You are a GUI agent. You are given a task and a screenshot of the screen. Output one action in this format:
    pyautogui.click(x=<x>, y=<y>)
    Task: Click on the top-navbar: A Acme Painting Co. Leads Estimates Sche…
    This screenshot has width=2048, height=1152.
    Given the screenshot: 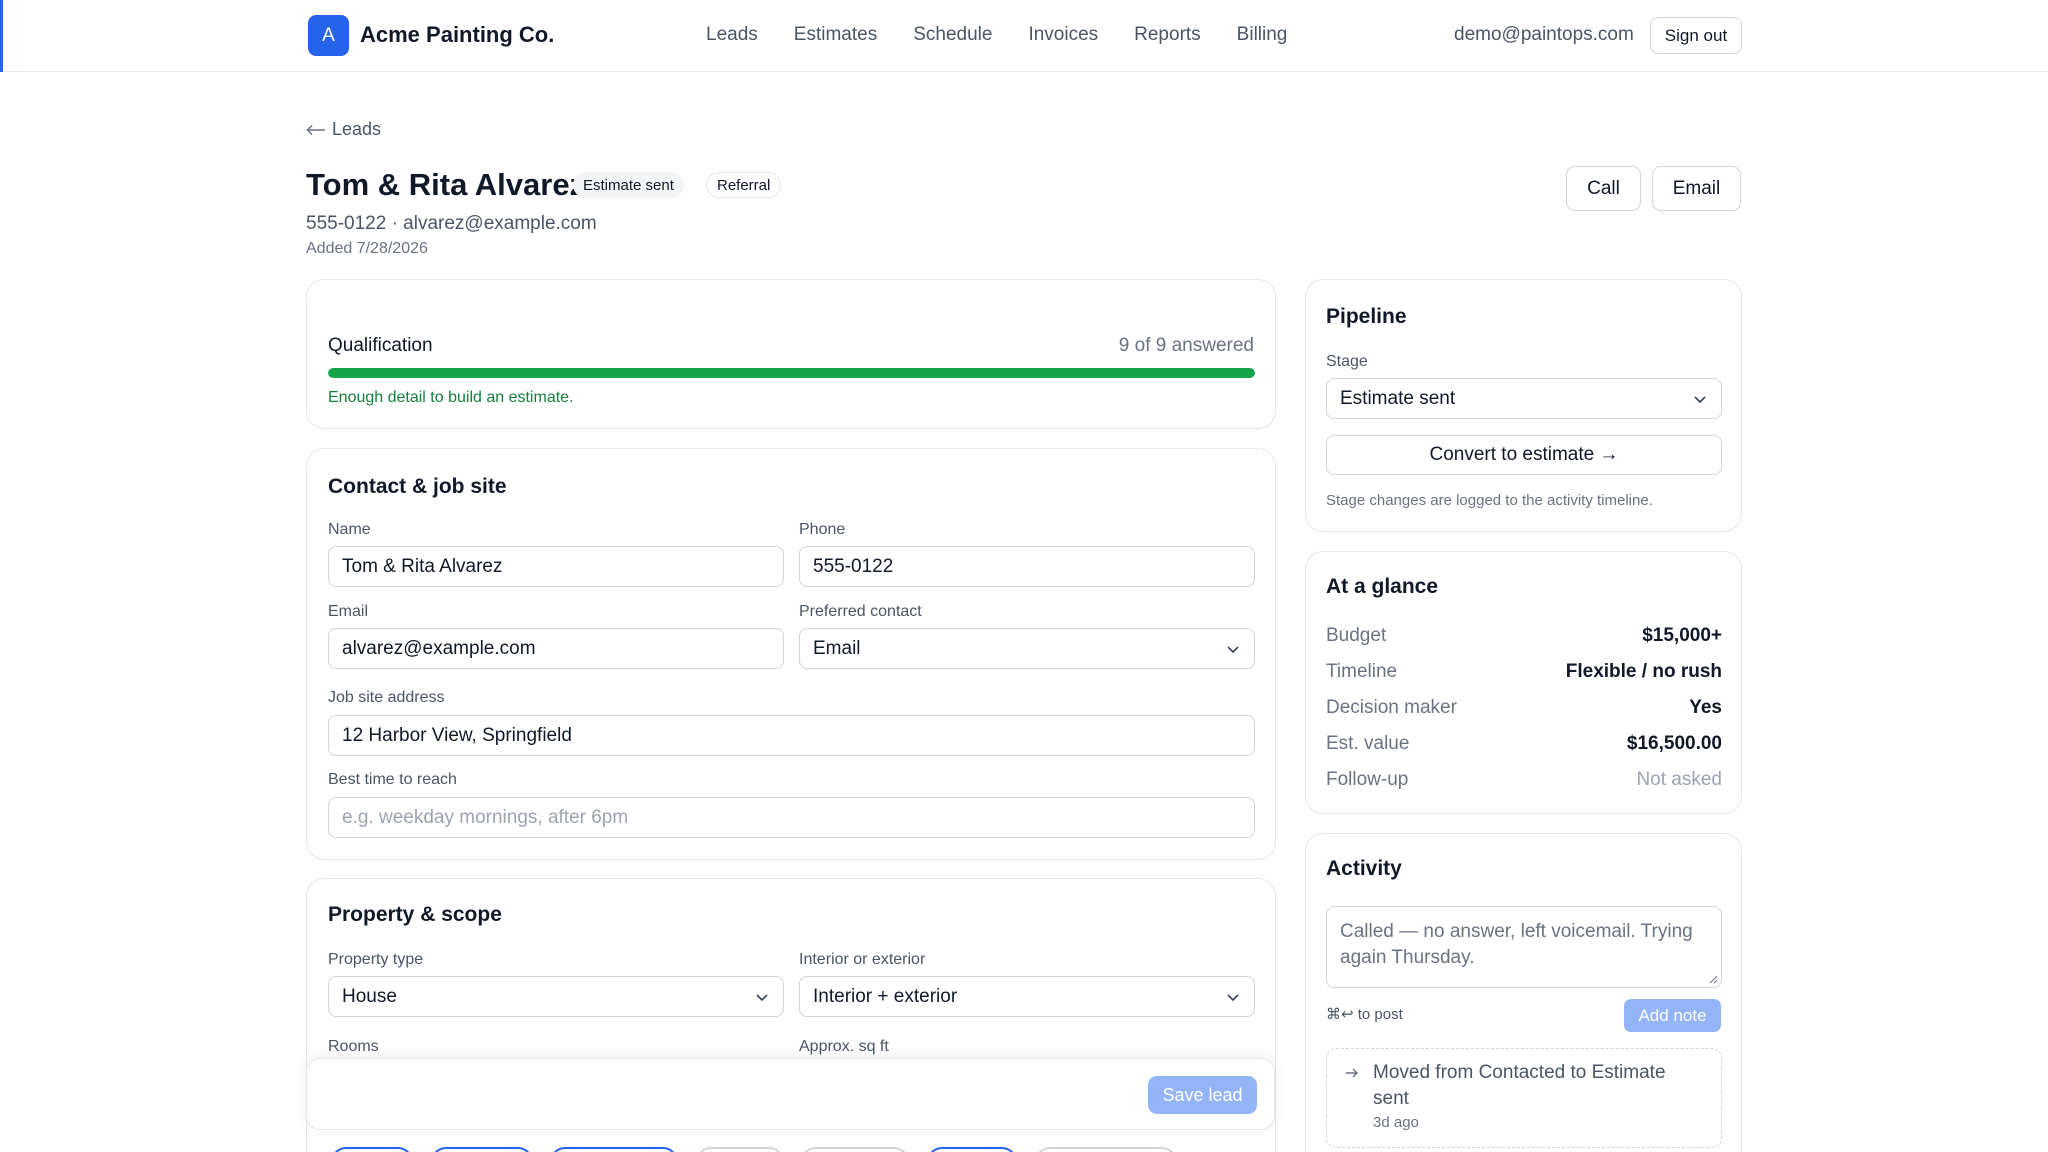 What is the action you would take?
    pyautogui.click(x=1024, y=36)
    